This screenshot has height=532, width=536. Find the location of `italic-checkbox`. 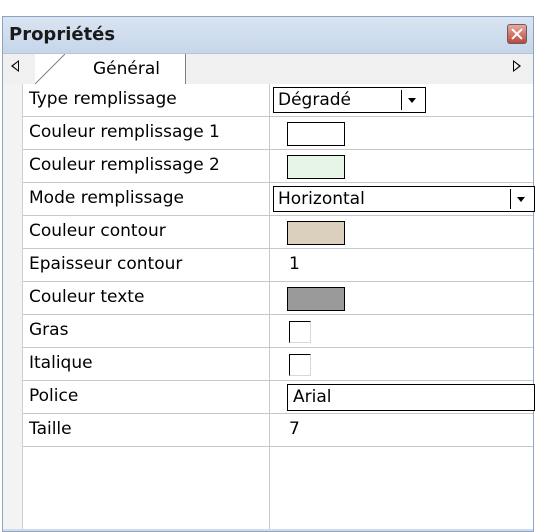

italic-checkbox is located at coordinates (300, 365).